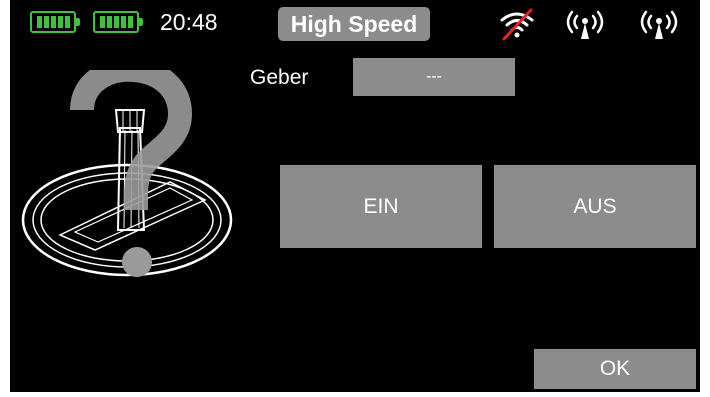  What do you see at coordinates (434, 77) in the screenshot?
I see `control-select-field: ---` at bounding box center [434, 77].